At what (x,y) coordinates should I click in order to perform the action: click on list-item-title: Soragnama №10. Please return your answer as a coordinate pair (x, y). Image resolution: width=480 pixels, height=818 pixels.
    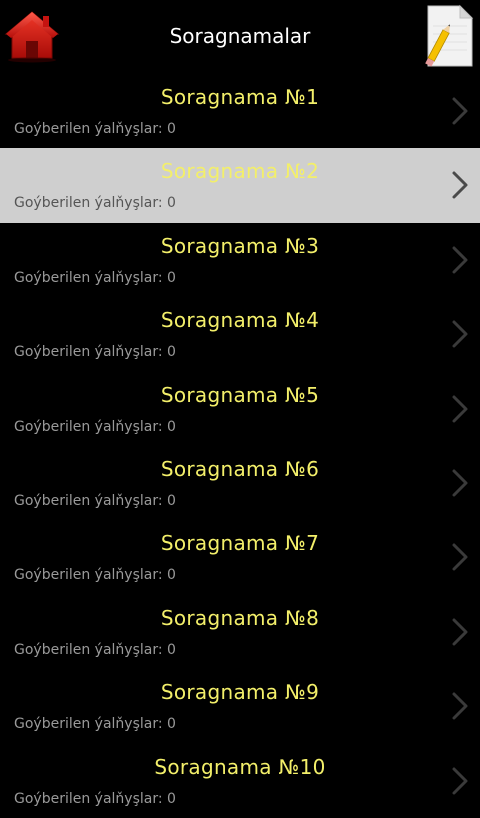
    Looking at the image, I should click on (240, 766).